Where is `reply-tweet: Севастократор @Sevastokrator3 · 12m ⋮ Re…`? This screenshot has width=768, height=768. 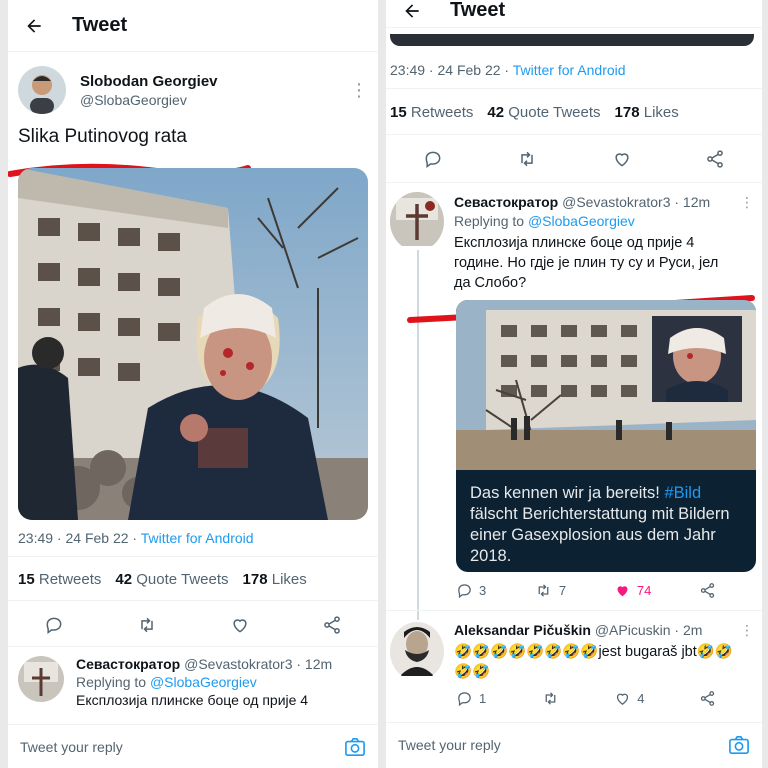
reply-tweet: Севастократор @Sevastokrator3 · 12m ⋮ Re… is located at coordinates (604, 243).